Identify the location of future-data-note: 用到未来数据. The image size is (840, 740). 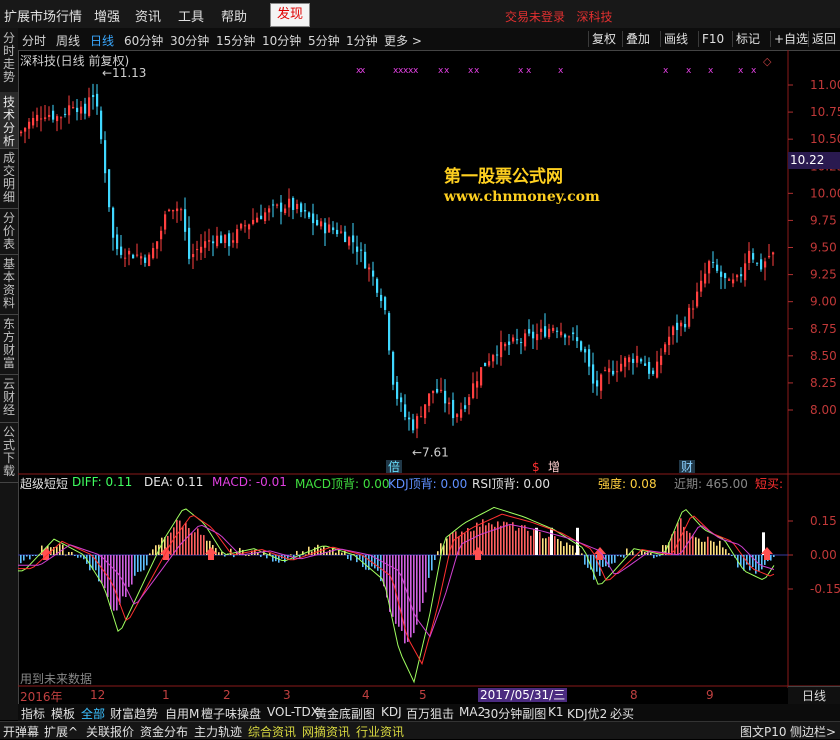
(56, 679).